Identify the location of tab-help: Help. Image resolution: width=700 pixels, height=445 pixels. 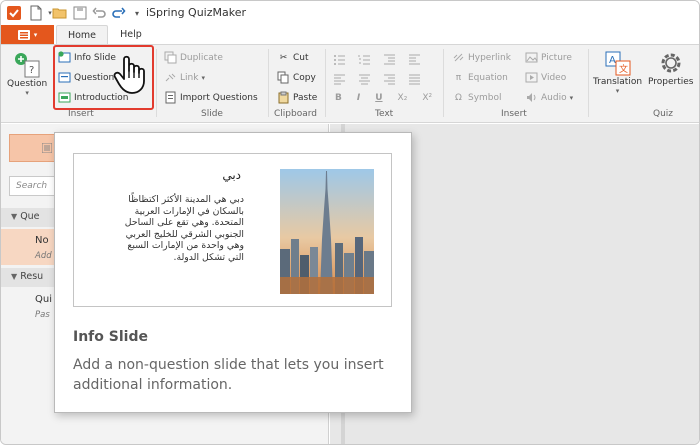
(131, 34).